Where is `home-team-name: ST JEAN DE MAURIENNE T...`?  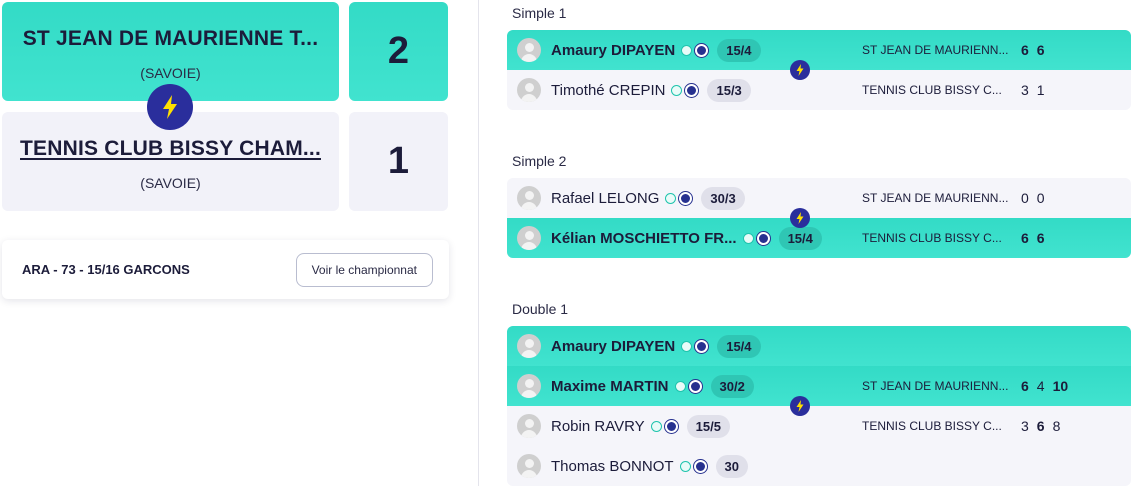
home-team-name: ST JEAN DE MAURIENNE T... is located at coordinates (171, 39).